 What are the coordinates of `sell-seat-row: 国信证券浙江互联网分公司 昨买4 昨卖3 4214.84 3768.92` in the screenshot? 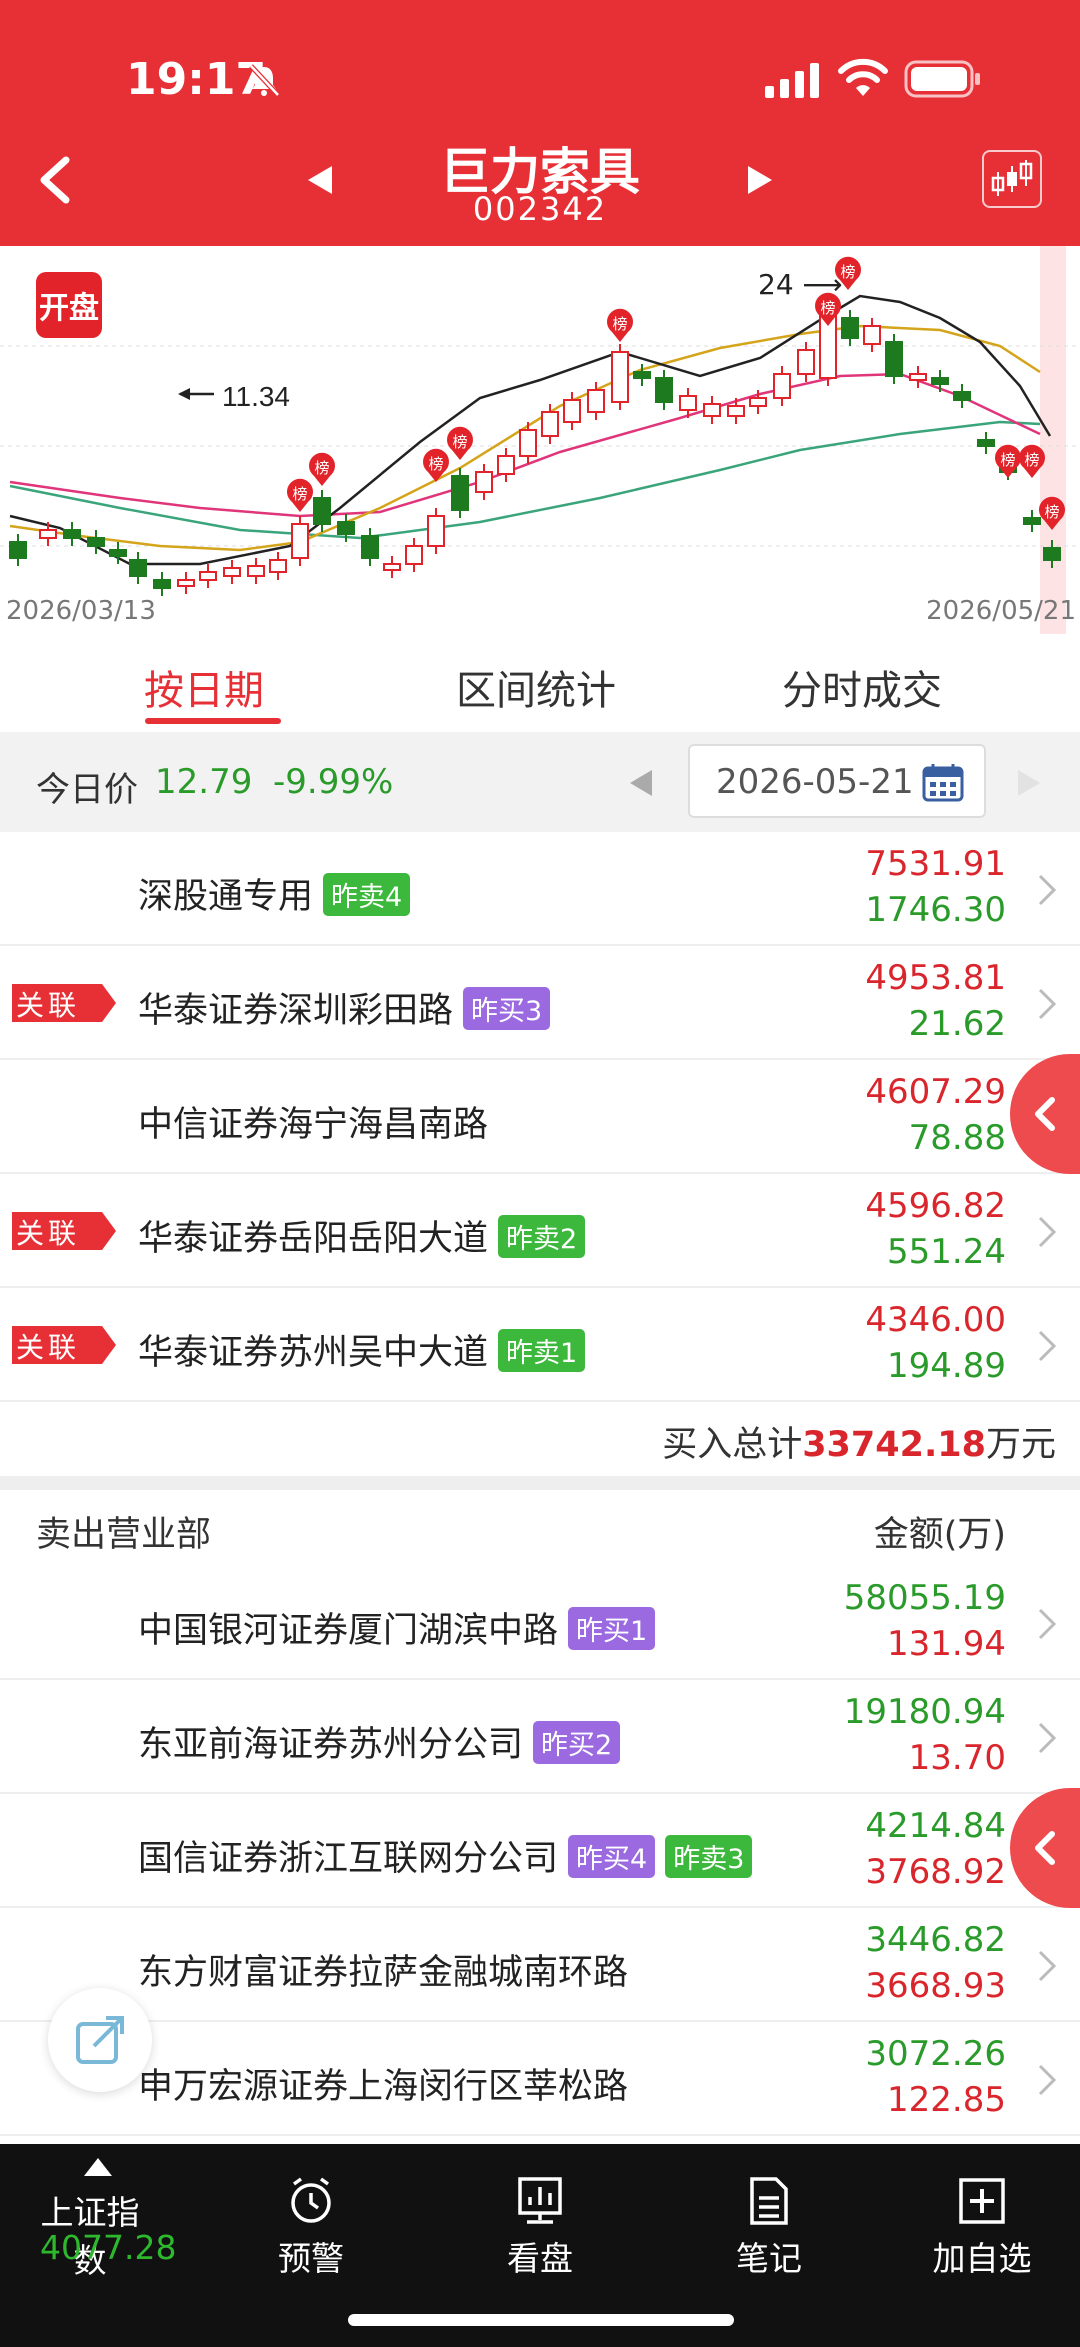 It's located at (540, 1851).